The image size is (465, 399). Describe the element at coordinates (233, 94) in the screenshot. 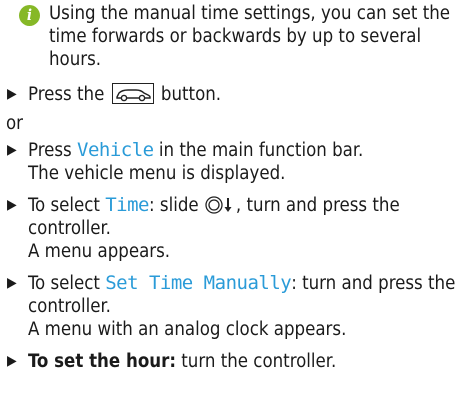

I see `step-press-vehicle-button: ▶ Press the button.` at that location.